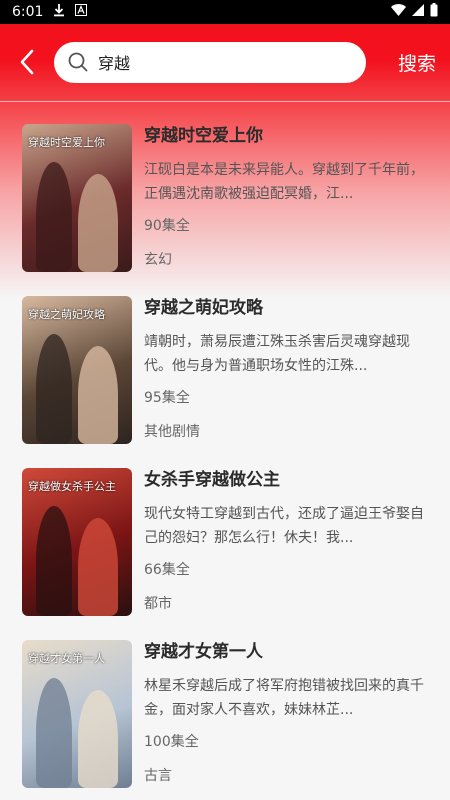  What do you see at coordinates (77, 714) in the screenshot?
I see `drama-cover-image: 穿越才女第一人` at bounding box center [77, 714].